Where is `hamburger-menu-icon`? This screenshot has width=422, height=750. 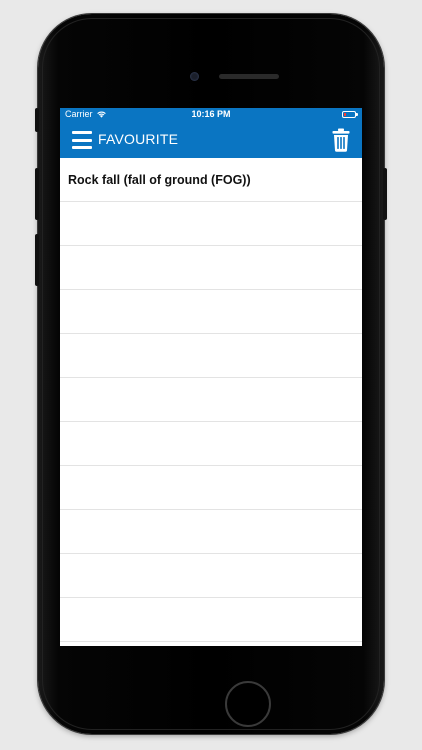 hamburger-menu-icon is located at coordinates (82, 140).